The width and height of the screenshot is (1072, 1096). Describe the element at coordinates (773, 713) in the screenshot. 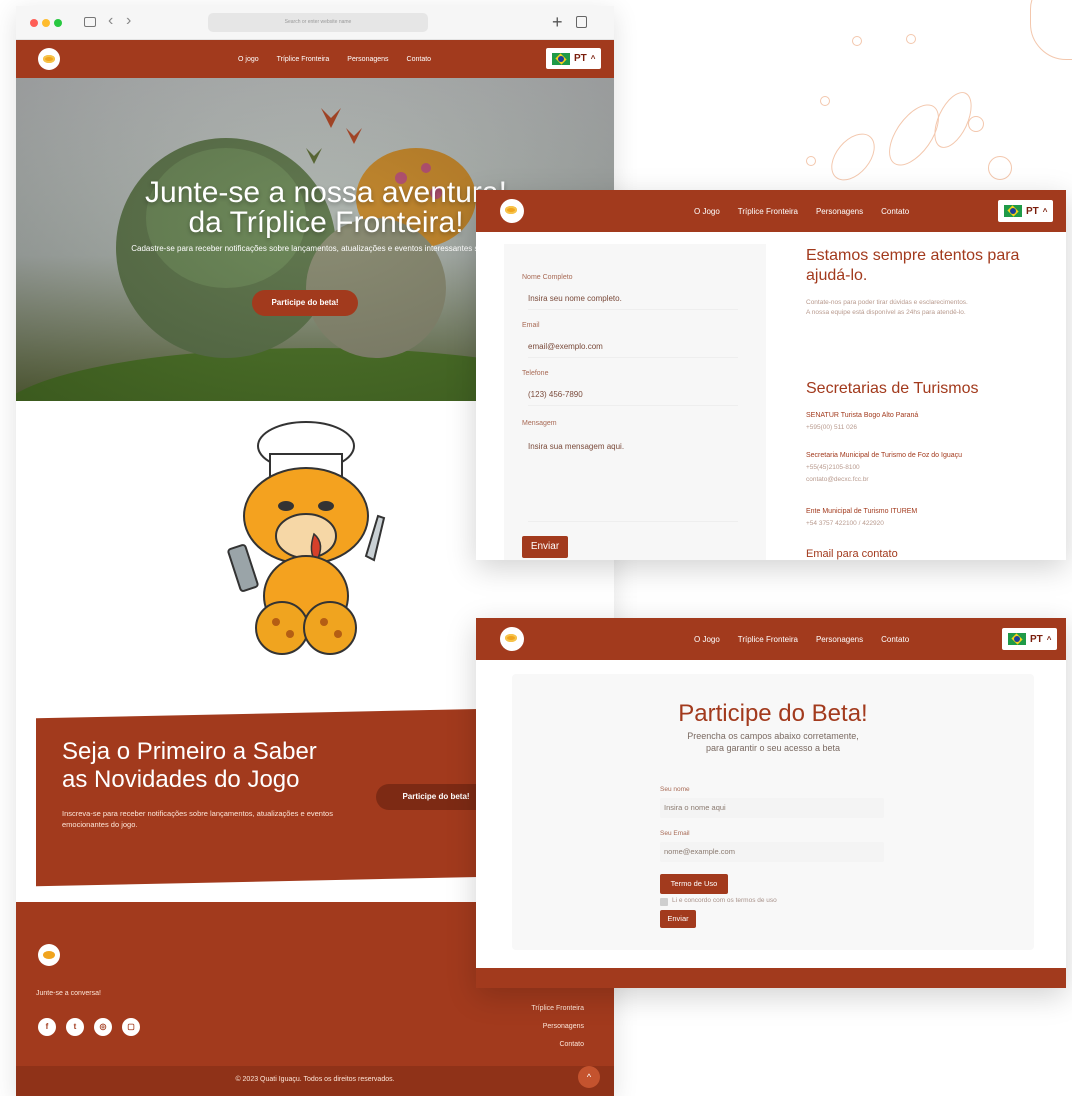

I see `beta-title: Participe do Beta!` at that location.